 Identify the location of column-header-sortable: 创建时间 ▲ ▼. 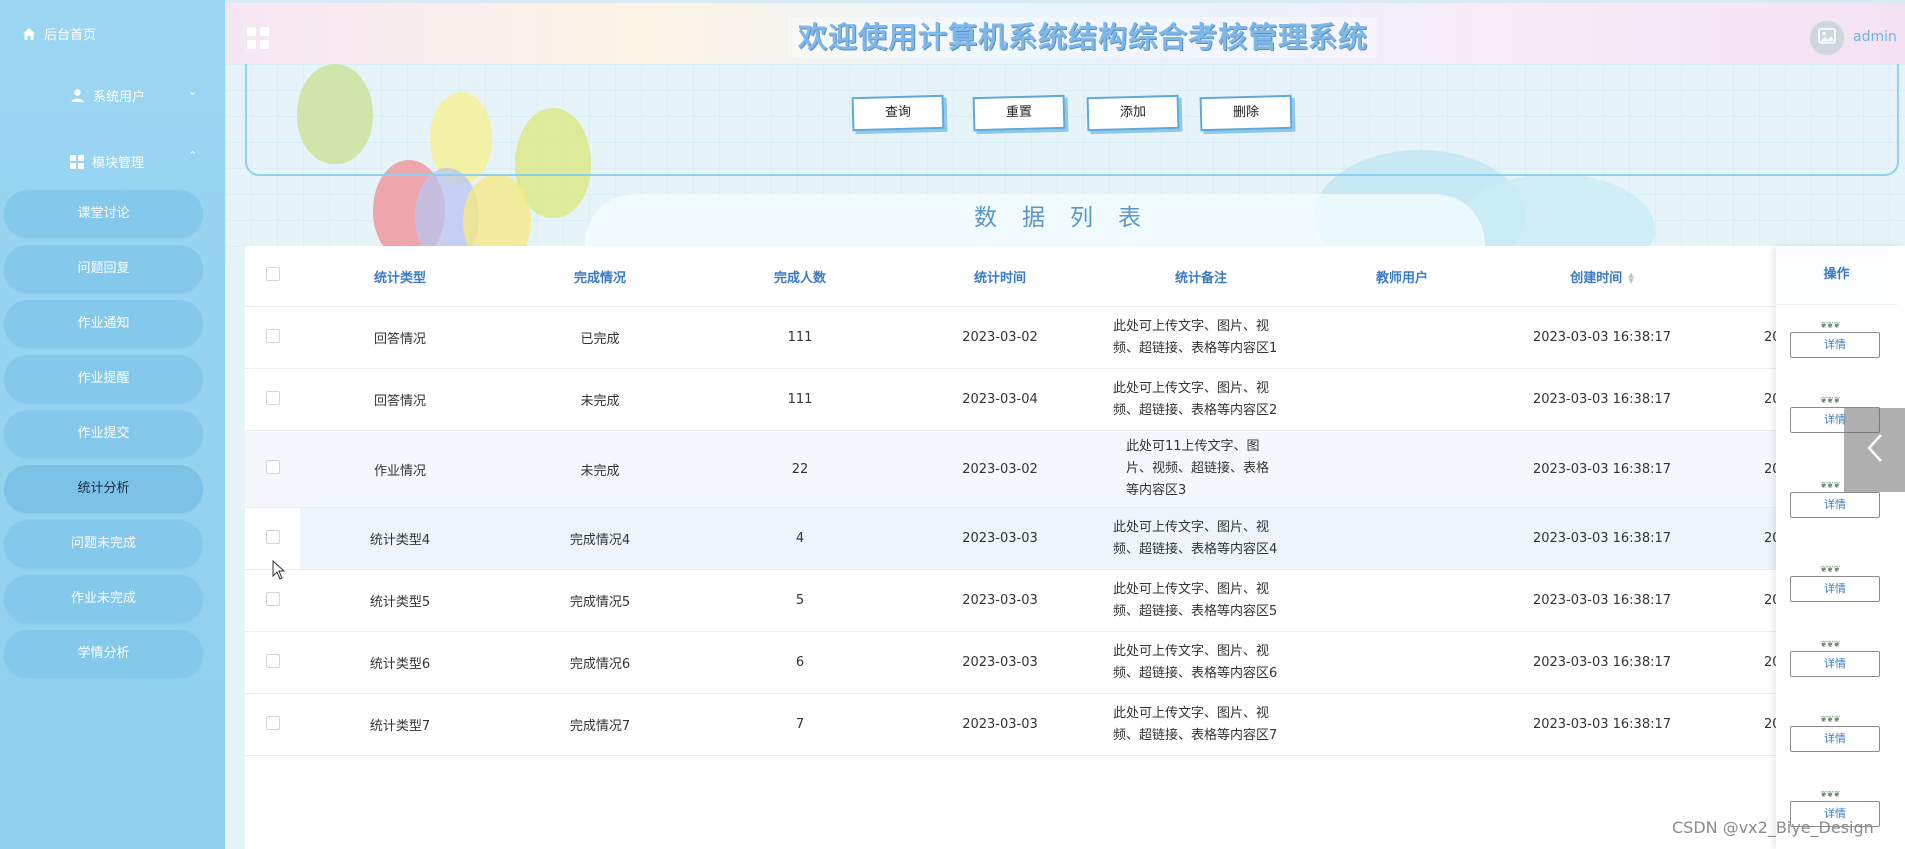
(1602, 276).